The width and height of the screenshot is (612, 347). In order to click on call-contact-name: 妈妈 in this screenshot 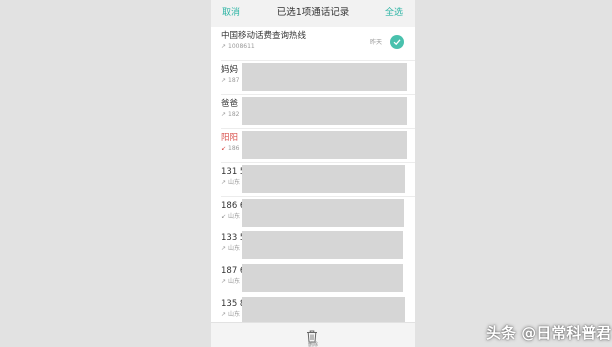, I will do `click(230, 70)`.